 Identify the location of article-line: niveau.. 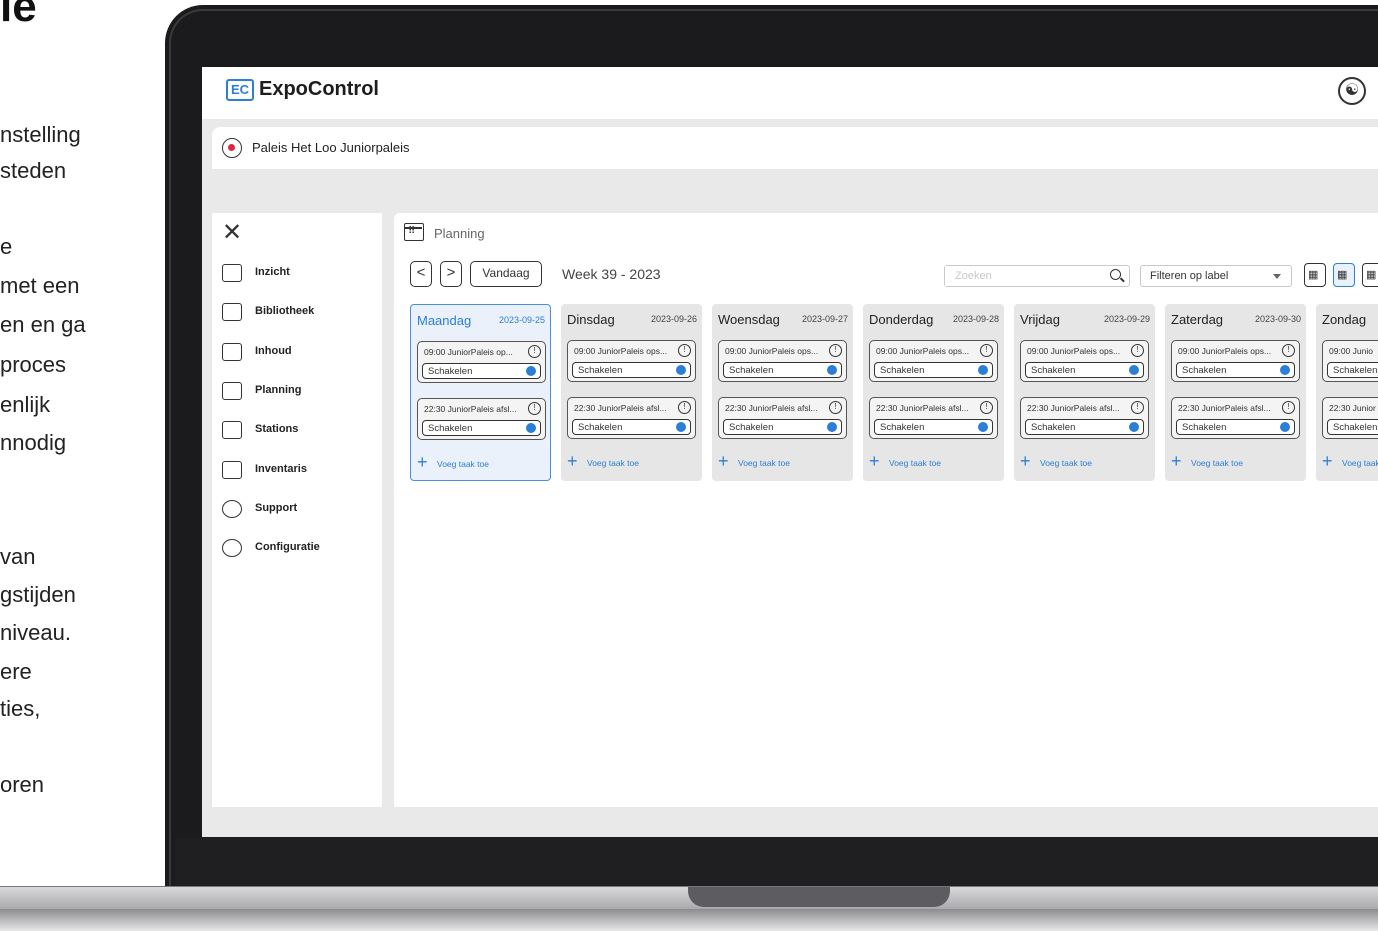
(35, 632).